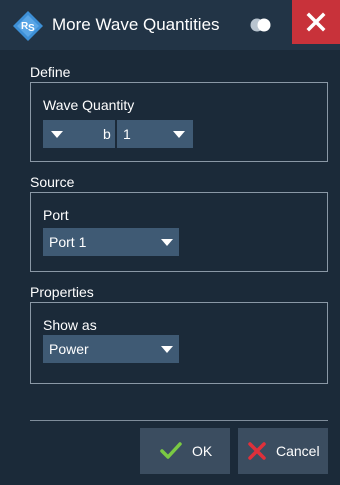  I want to click on wave-index-combo: 1, so click(155, 134).